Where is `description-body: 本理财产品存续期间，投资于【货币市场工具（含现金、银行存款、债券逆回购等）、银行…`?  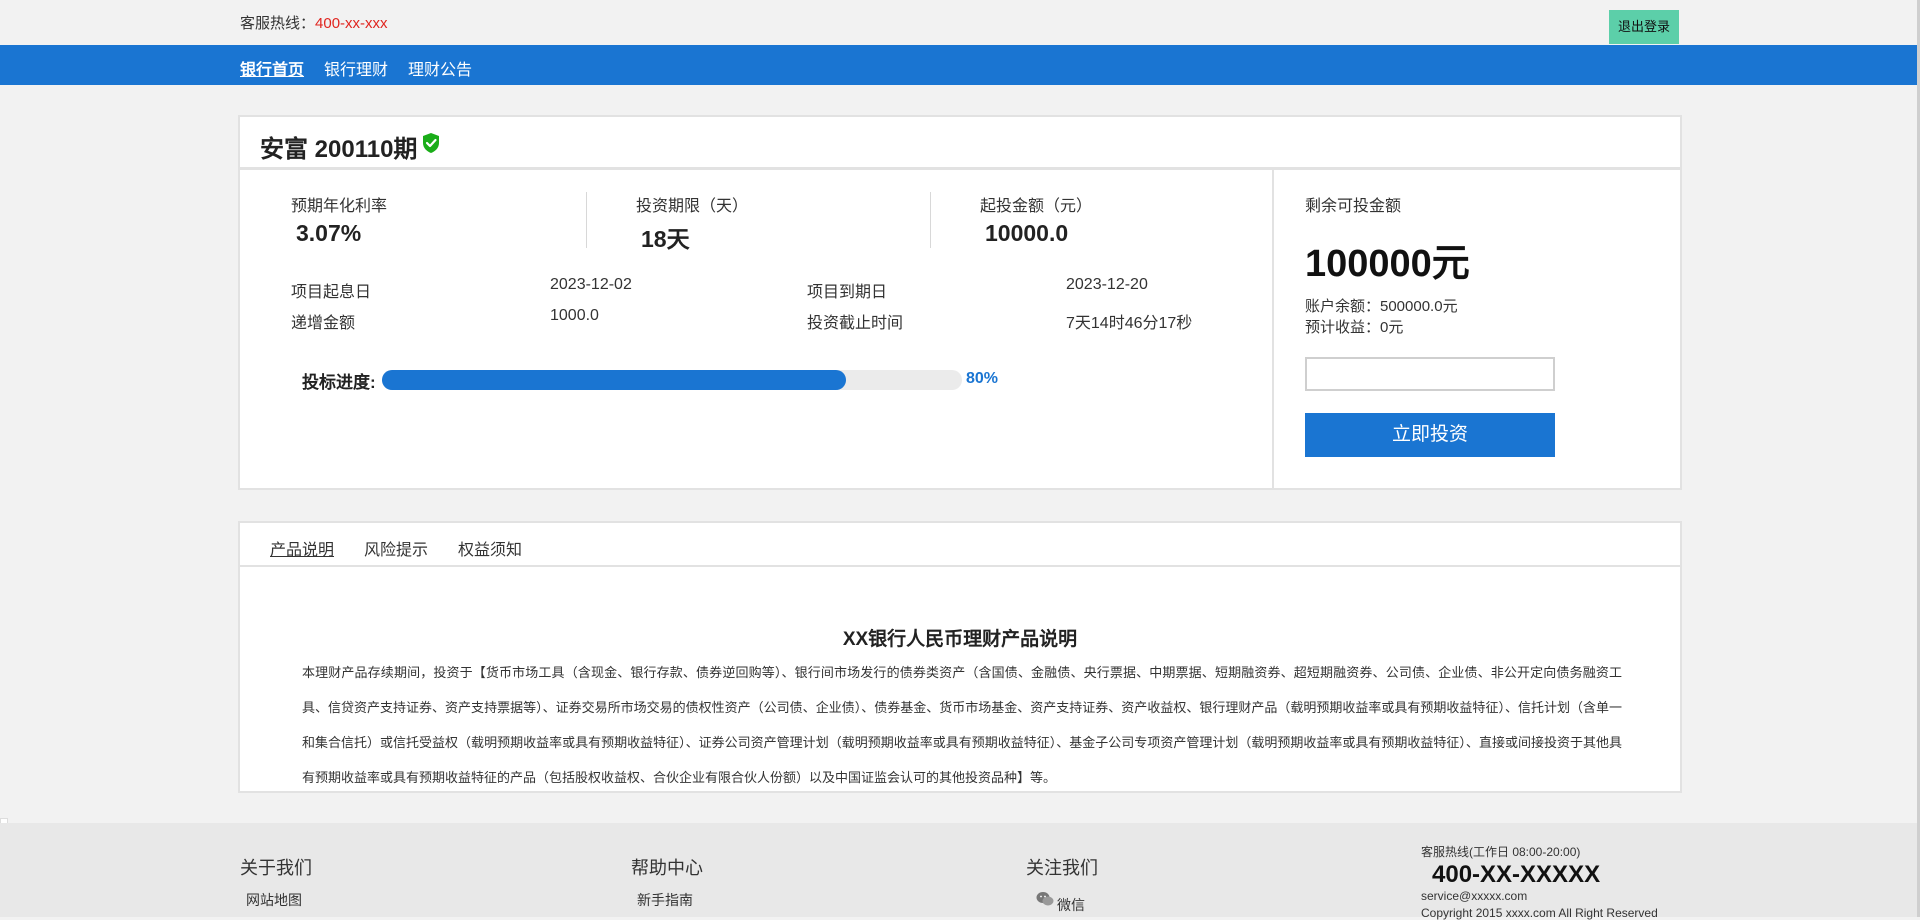
description-body: 本理财产品存续期间，投资于【货币市场工具（含现金、银行存款、债券逆回购等）、银行… is located at coordinates (962, 725).